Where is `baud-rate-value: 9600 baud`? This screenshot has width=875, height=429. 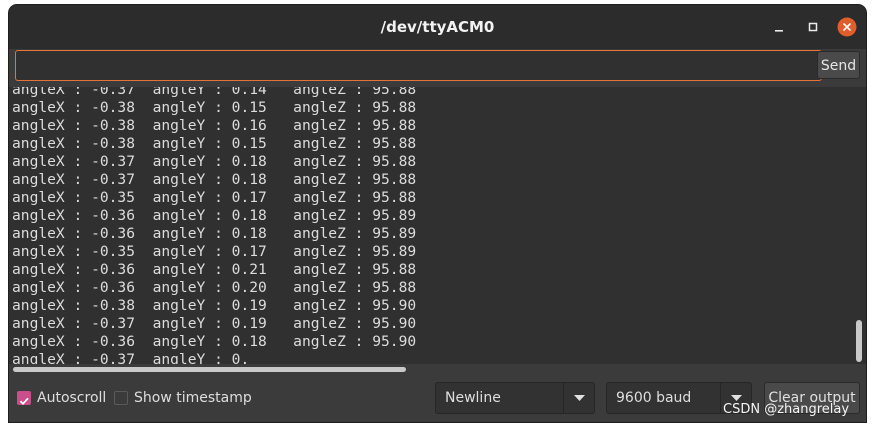 baud-rate-value: 9600 baud is located at coordinates (654, 398).